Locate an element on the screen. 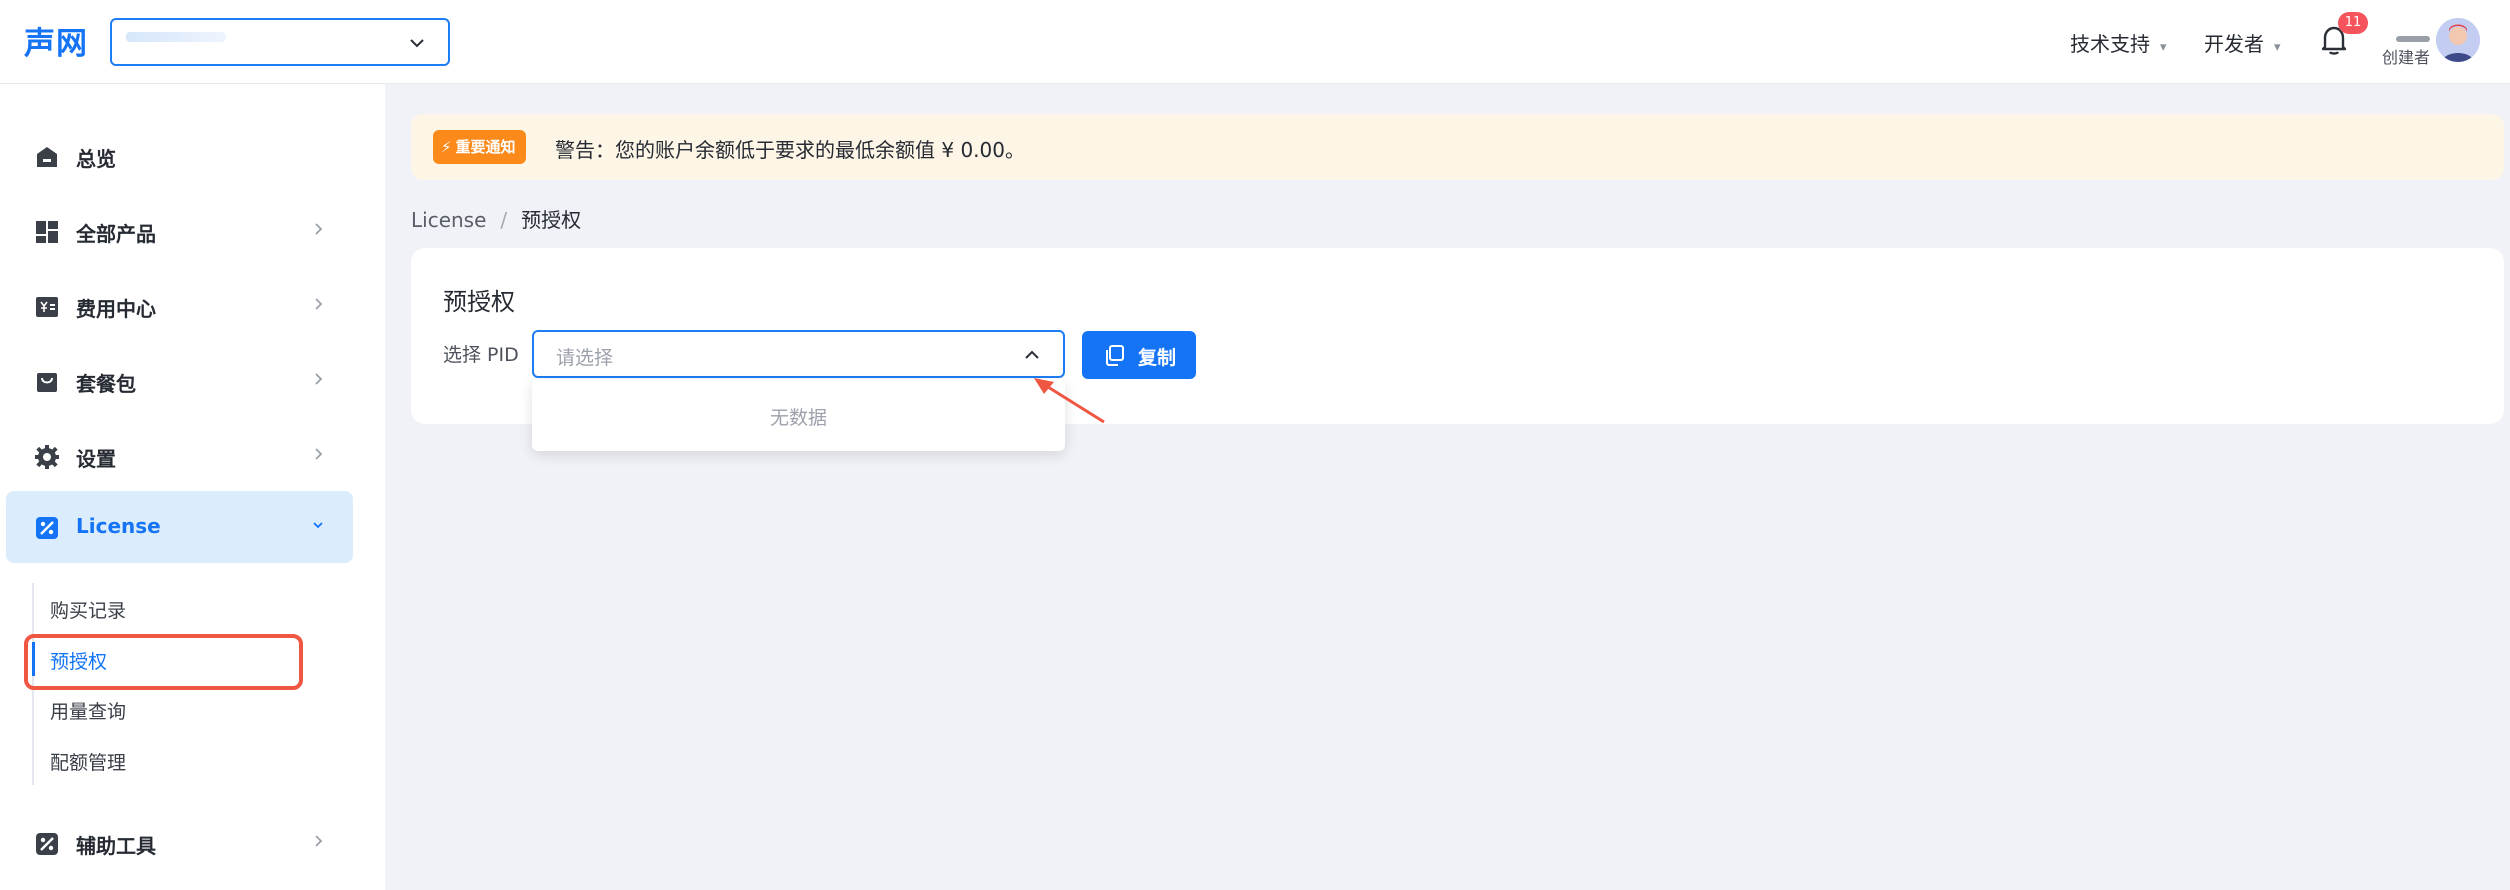 The image size is (2510, 890). project-select is located at coordinates (280, 42).